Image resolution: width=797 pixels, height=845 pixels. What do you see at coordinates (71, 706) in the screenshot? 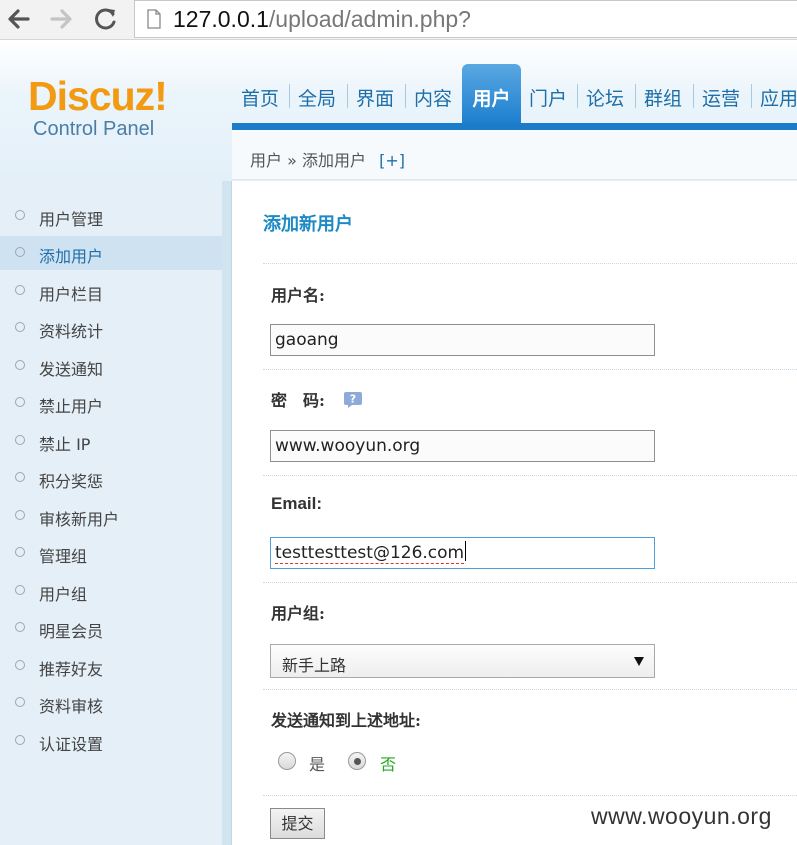
I see `sidebar-item-label: 资料审核` at bounding box center [71, 706].